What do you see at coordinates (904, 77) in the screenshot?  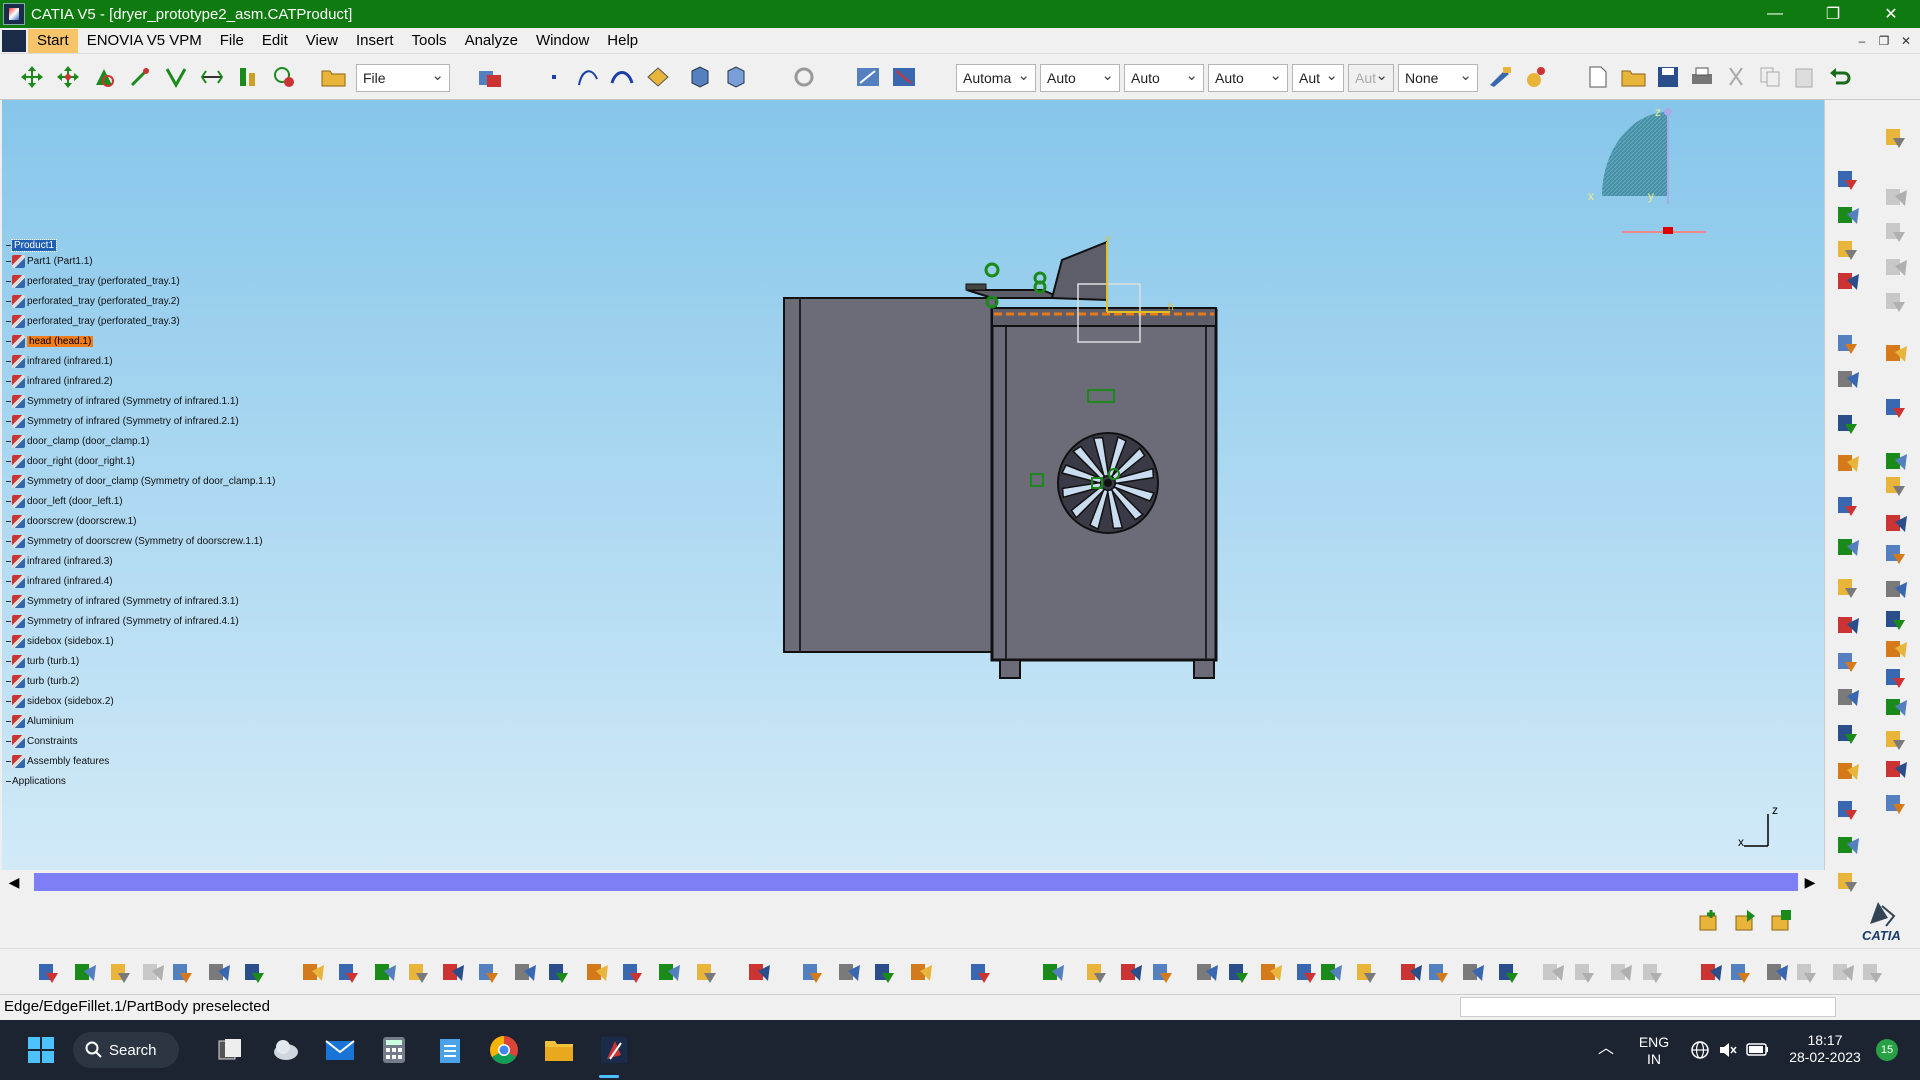 I see `exit-sketch-icon` at bounding box center [904, 77].